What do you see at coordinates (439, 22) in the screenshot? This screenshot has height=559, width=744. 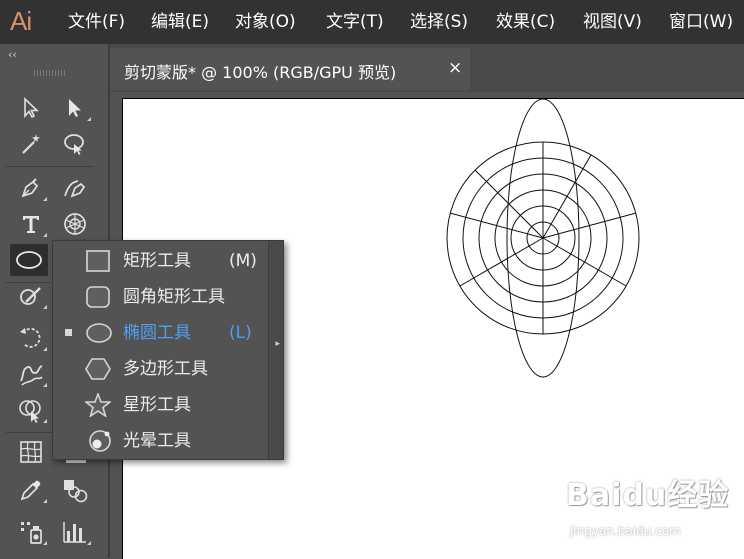 I see `menu-select: 选择(S)` at bounding box center [439, 22].